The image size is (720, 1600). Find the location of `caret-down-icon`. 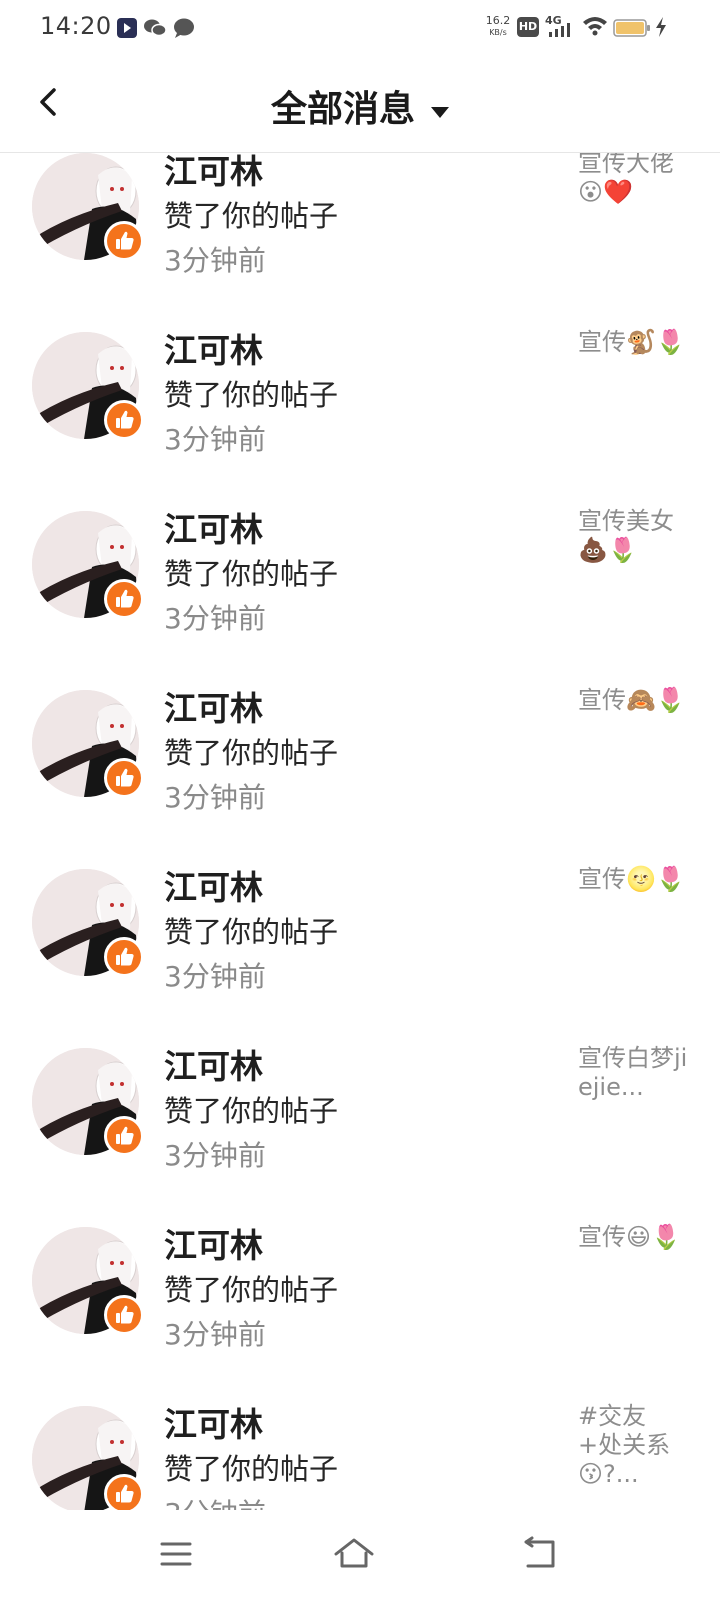

caret-down-icon is located at coordinates (440, 112).